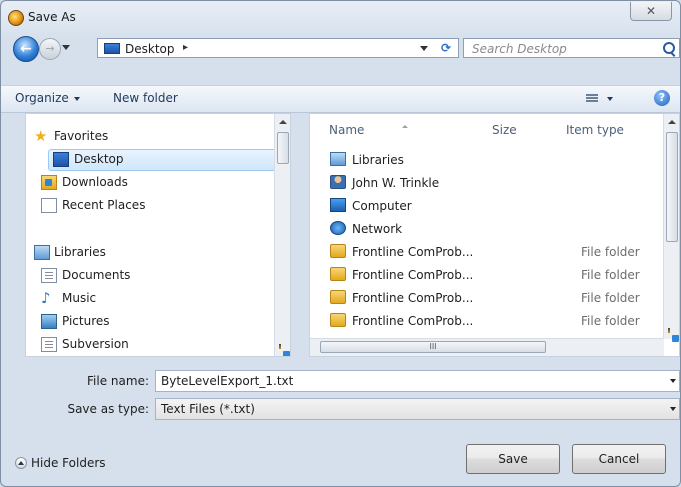 This screenshot has height=487, width=681. What do you see at coordinates (41, 136) in the screenshot?
I see `star-icon: ★` at bounding box center [41, 136].